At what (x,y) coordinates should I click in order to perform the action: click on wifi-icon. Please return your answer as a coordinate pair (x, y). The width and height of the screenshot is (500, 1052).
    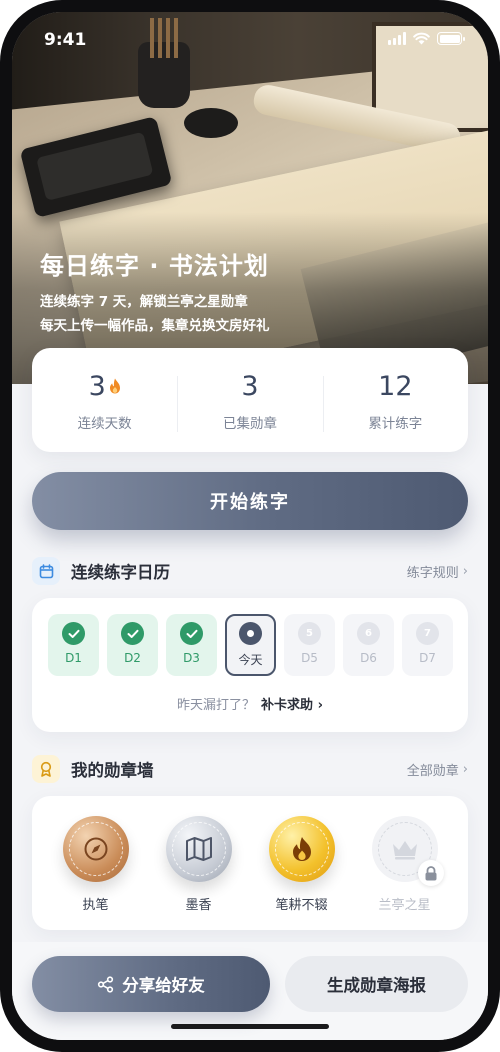
    Looking at the image, I should click on (421, 38).